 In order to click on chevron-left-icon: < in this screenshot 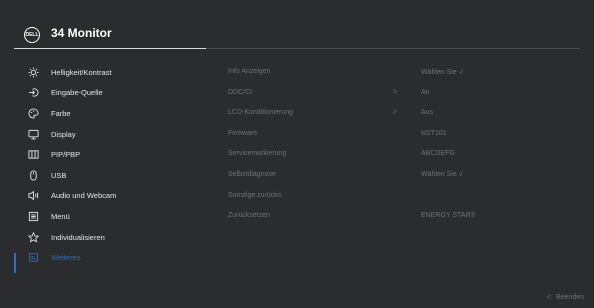, I will do `click(548, 297)`.